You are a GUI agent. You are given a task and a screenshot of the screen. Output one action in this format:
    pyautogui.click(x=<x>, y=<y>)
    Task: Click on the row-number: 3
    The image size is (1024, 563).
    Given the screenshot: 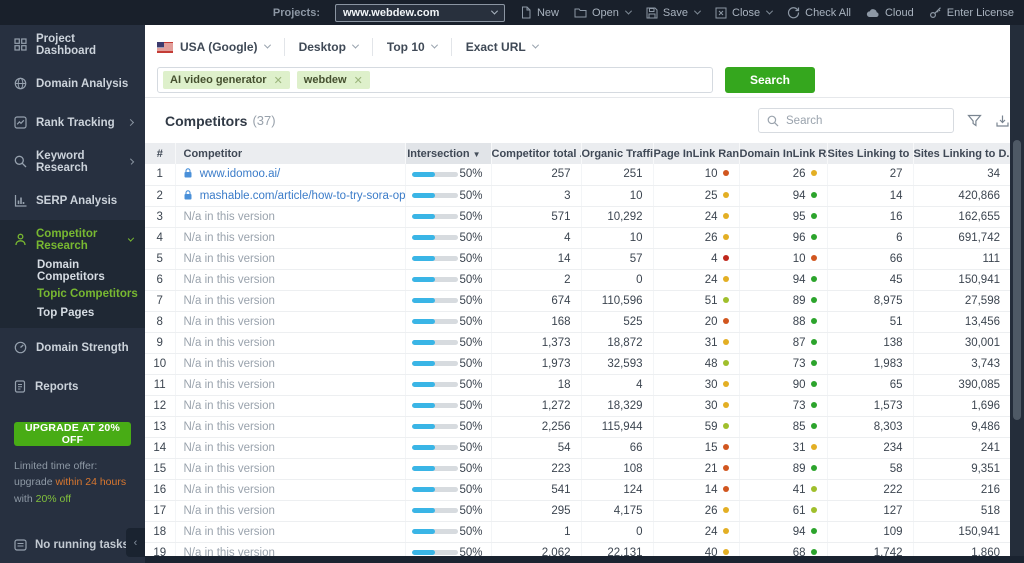 What is the action you would take?
    pyautogui.click(x=160, y=217)
    